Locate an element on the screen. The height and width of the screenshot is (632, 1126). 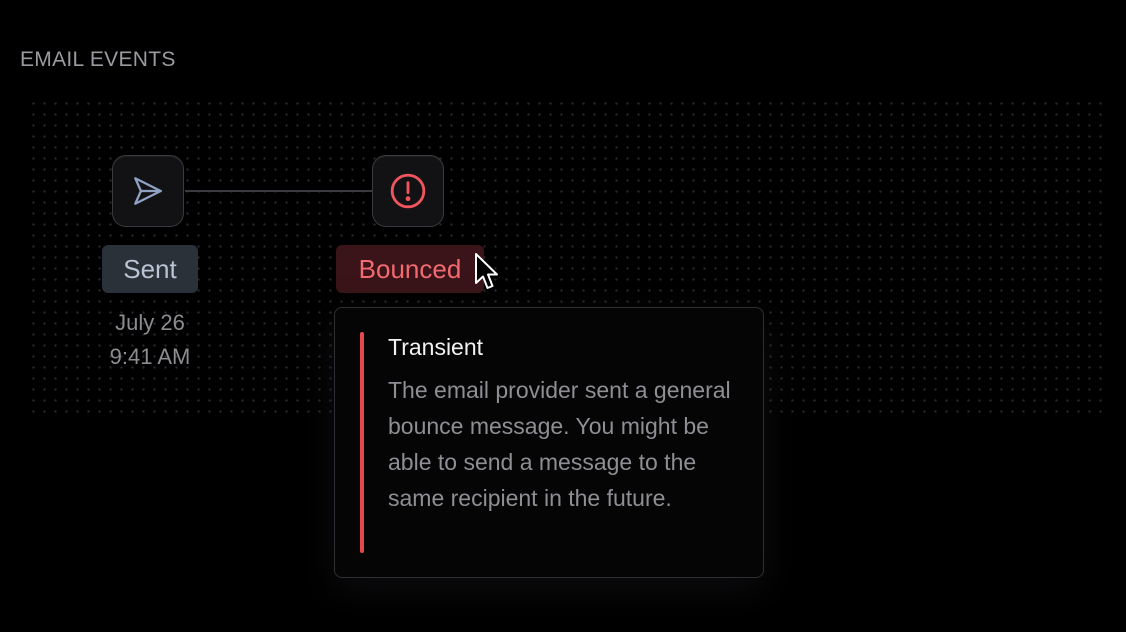
tooltip-accent-bar is located at coordinates (362, 442).